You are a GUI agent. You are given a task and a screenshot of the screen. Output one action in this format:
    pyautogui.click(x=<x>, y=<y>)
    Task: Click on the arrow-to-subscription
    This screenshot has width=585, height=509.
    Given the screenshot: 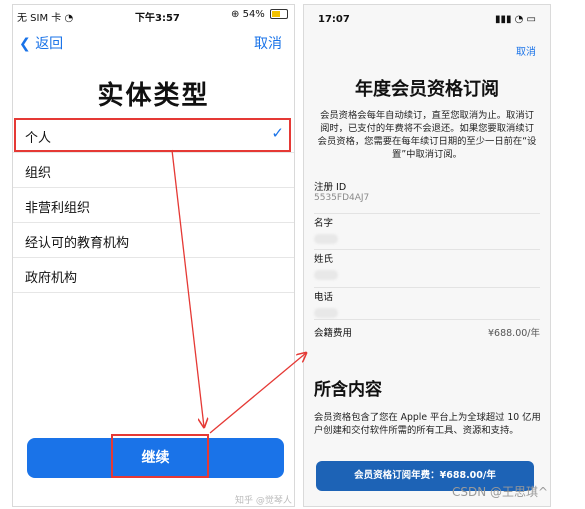 What is the action you would take?
    pyautogui.click(x=257, y=393)
    